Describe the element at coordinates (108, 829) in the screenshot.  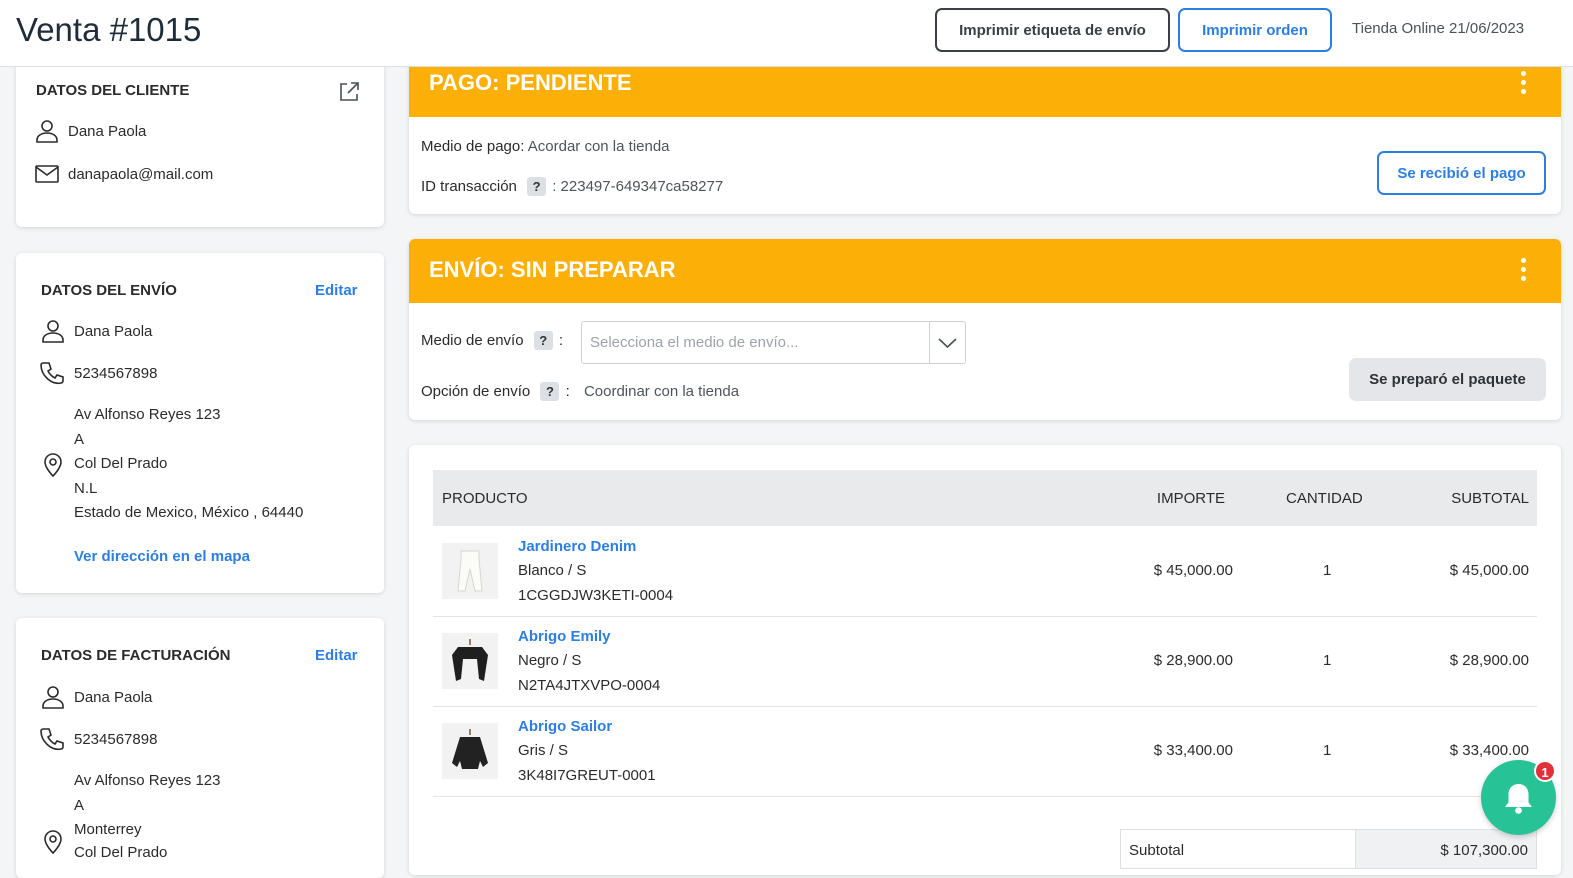
I see `billing-address-line: Monterrey` at that location.